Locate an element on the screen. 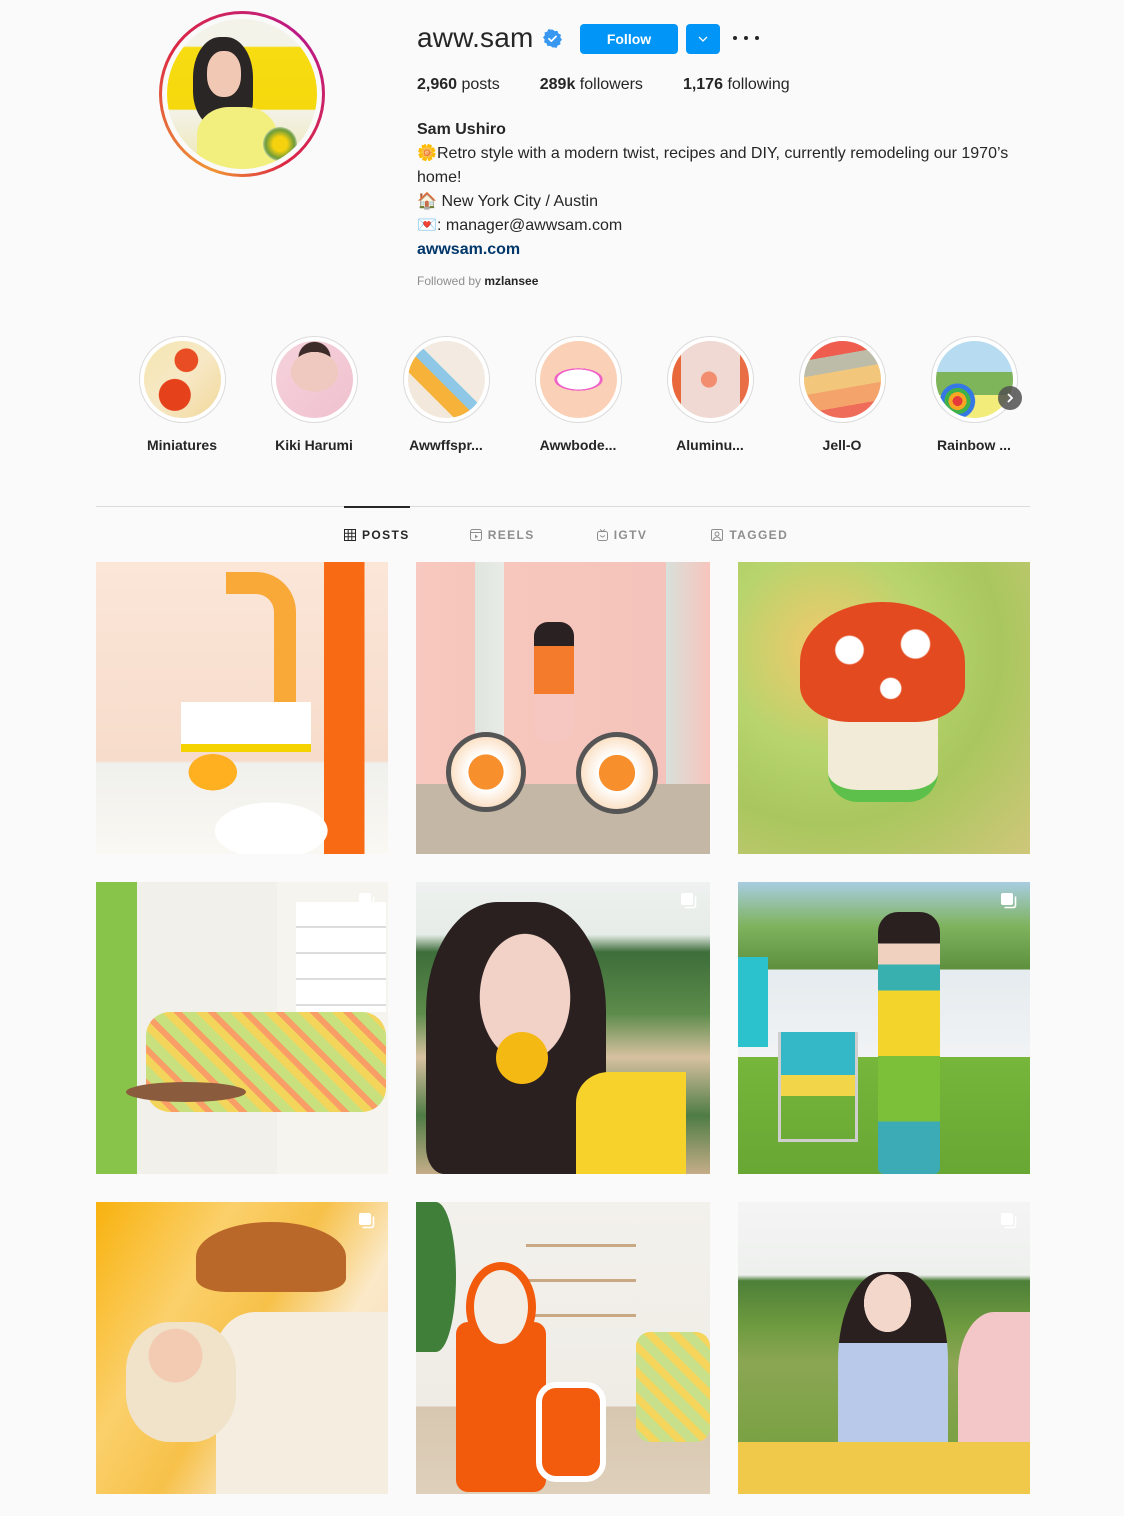  tab-label: REELS is located at coordinates (511, 535).